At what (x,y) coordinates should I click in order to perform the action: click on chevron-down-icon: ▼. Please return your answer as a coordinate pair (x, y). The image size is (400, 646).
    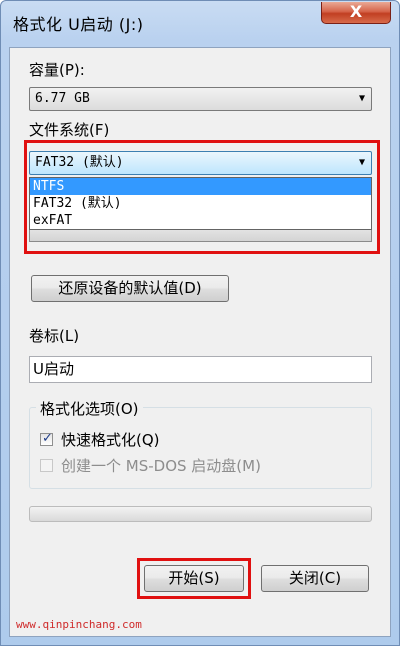
    Looking at the image, I should click on (361, 98).